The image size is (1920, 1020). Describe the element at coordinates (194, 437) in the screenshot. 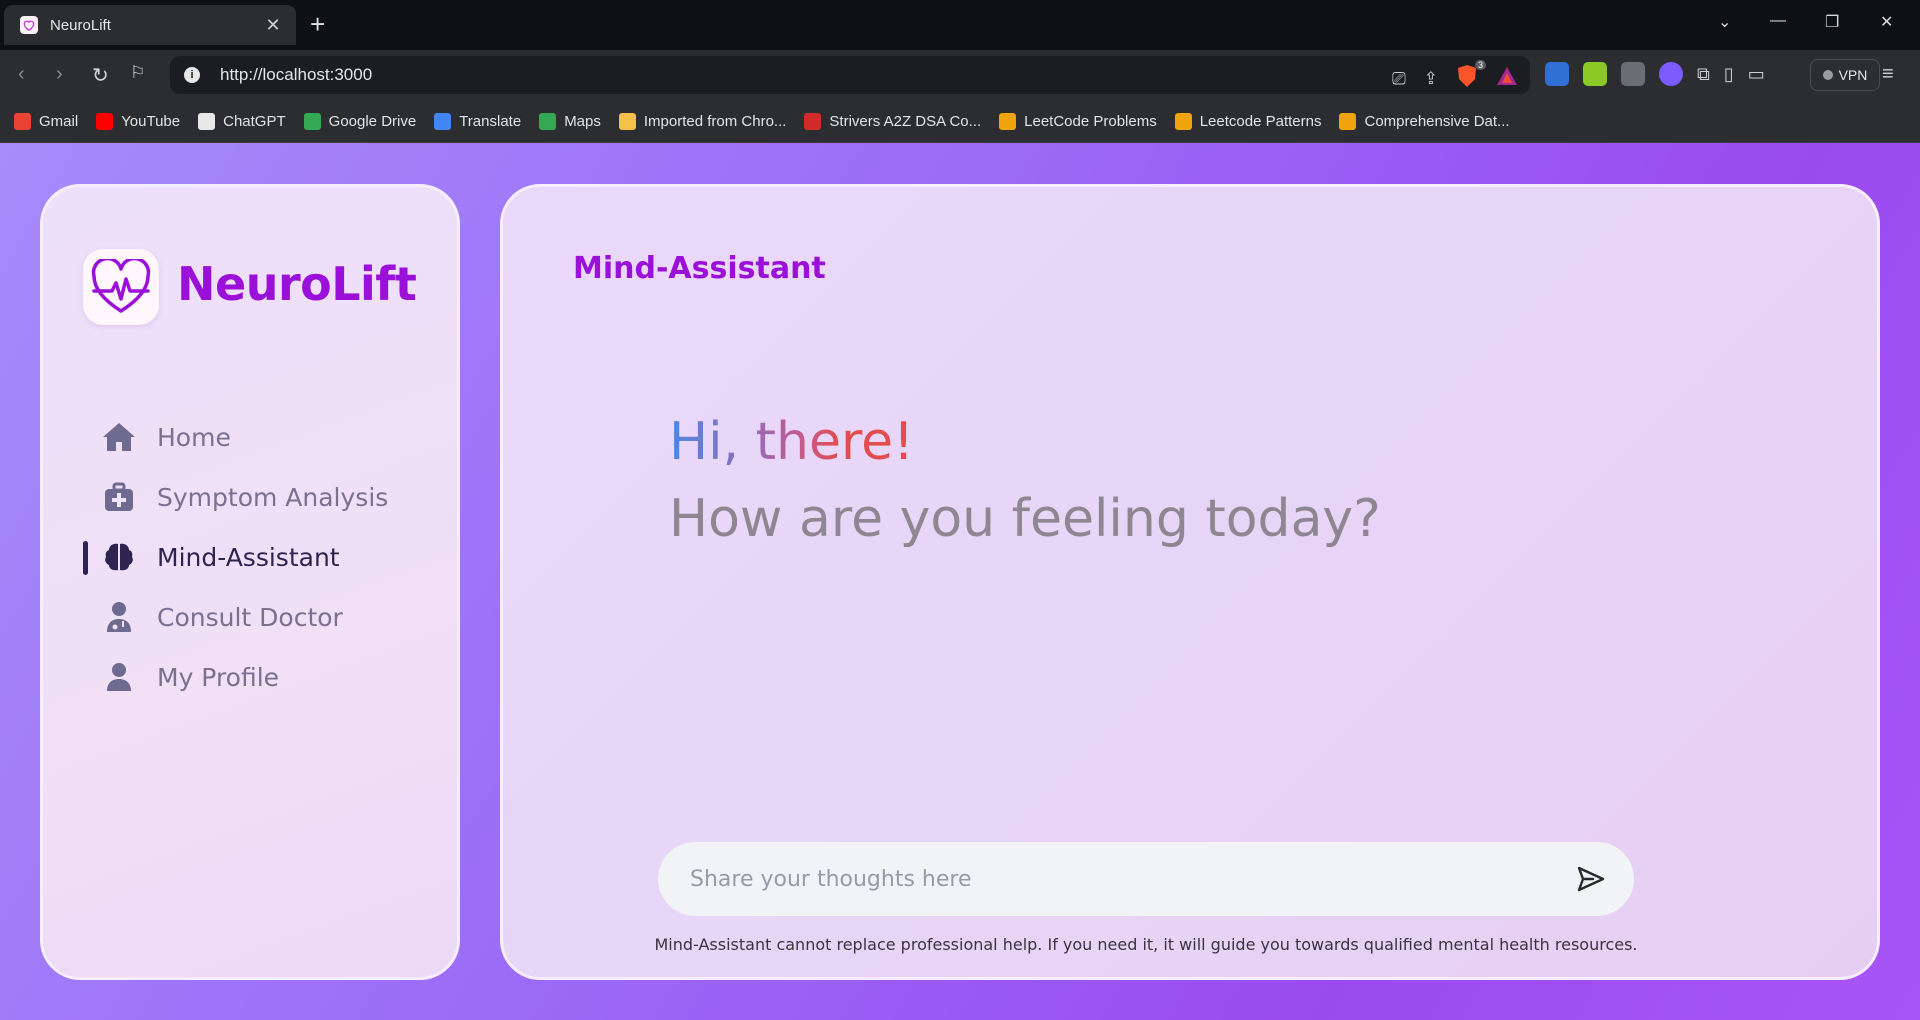

I see `sidebar-item-label: Home` at that location.